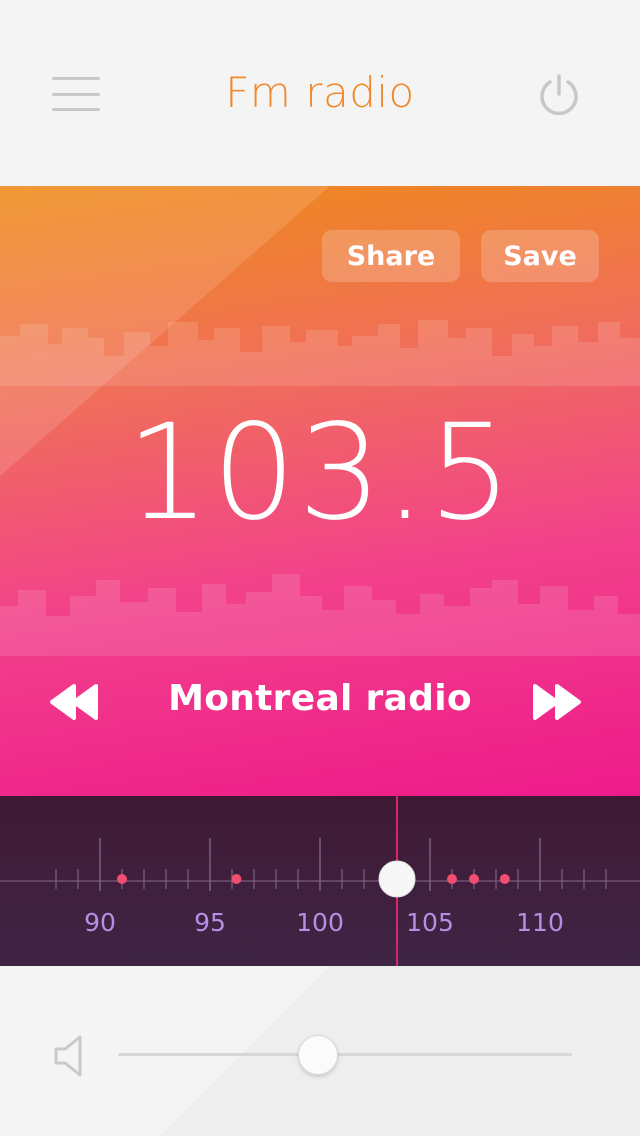 This screenshot has height=1136, width=640. Describe the element at coordinates (540, 922) in the screenshot. I see `tuner-label: 110` at that location.